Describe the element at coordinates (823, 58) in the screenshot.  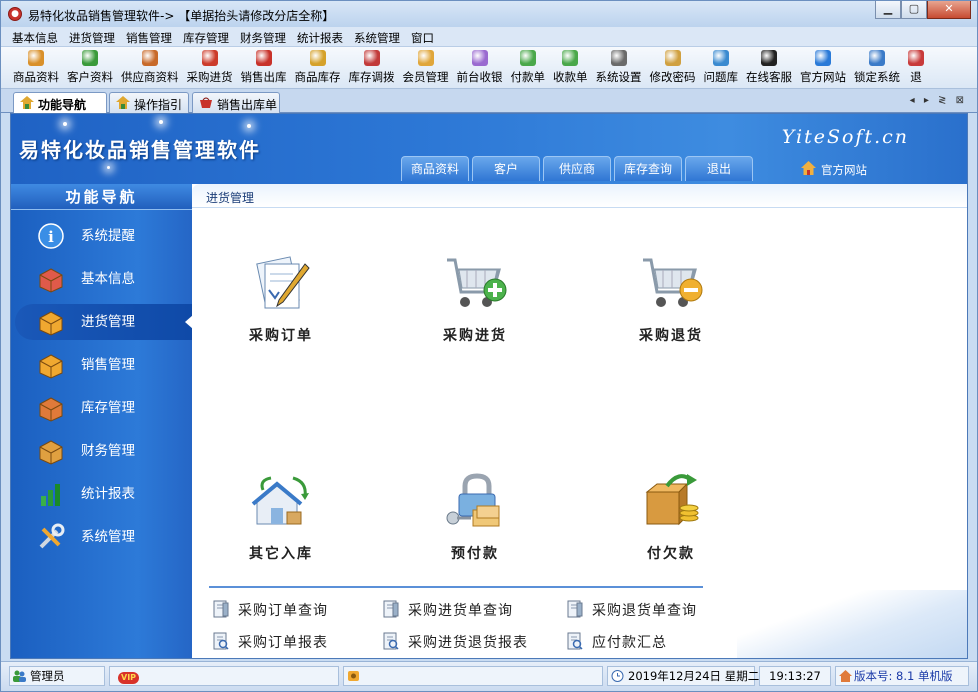
I see `browser-icon` at that location.